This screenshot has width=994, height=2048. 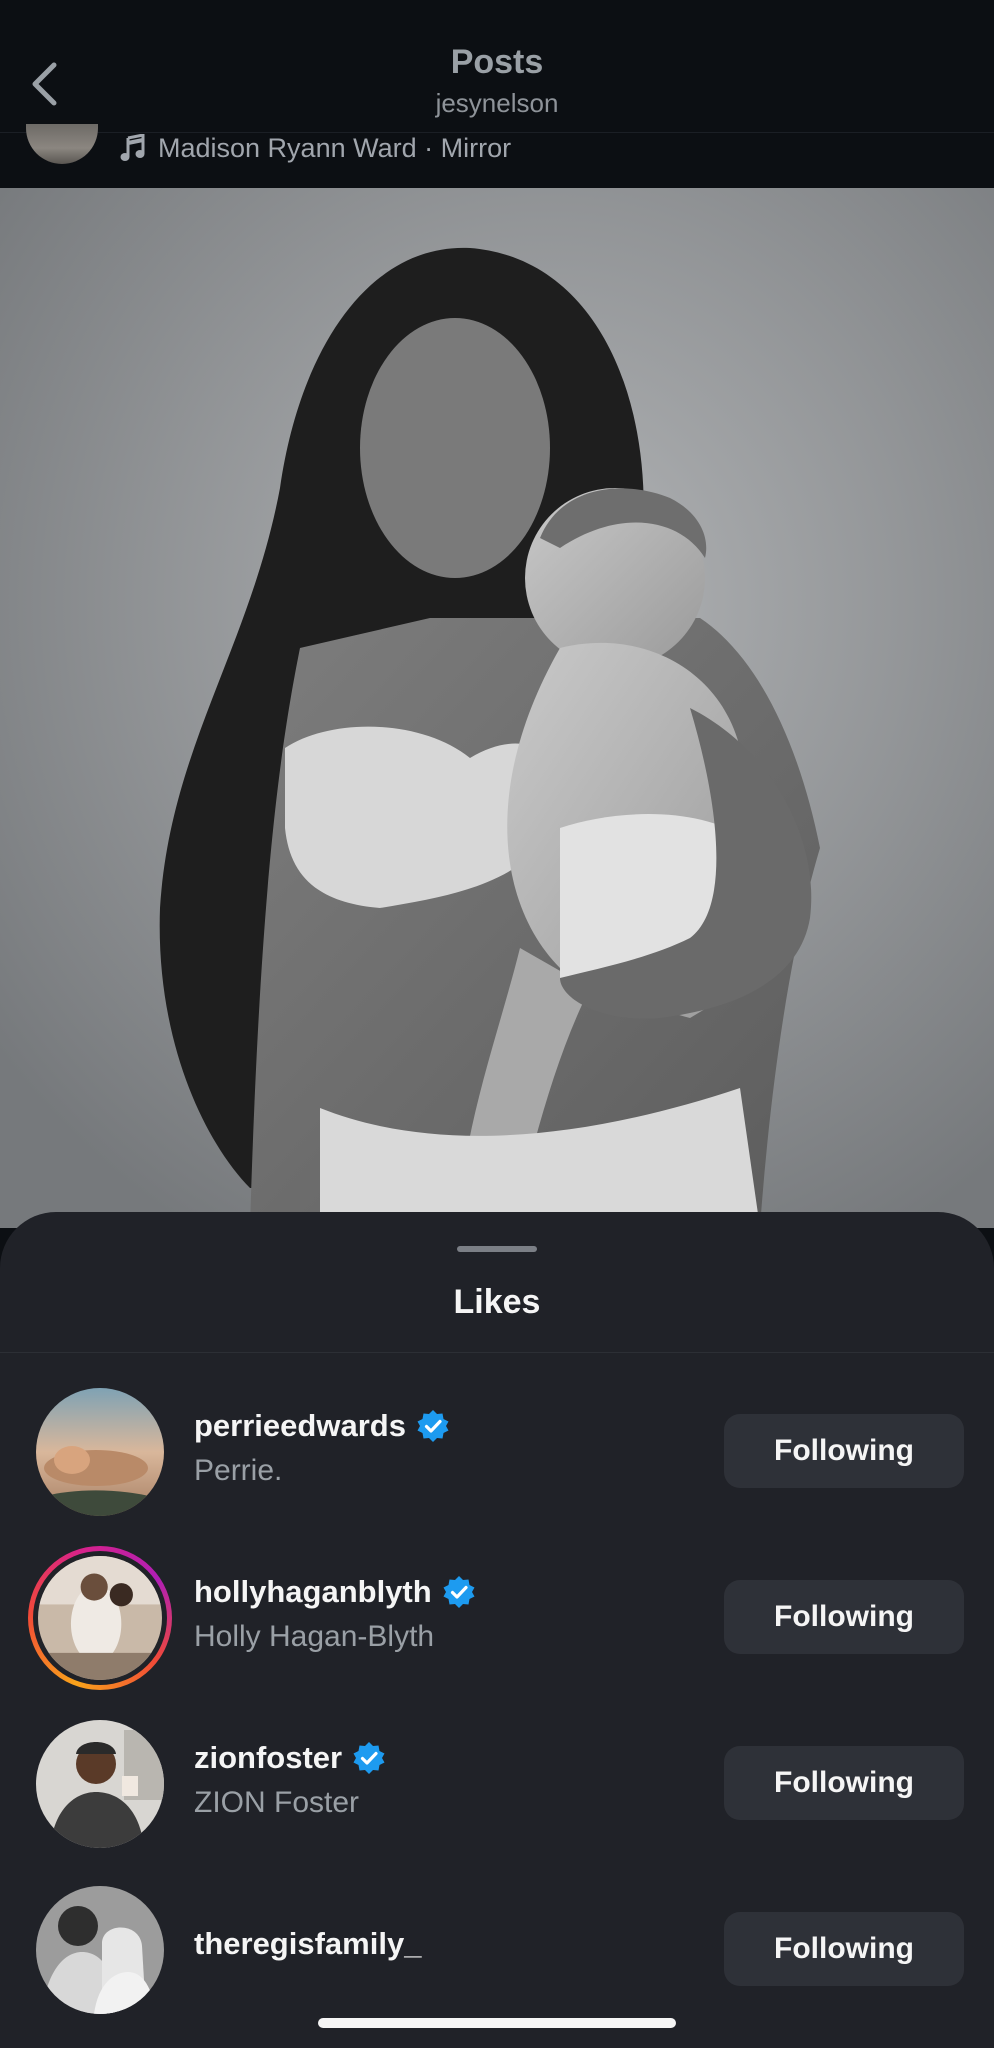 I want to click on liker-names: theregisfamily_, so click(x=307, y=1944).